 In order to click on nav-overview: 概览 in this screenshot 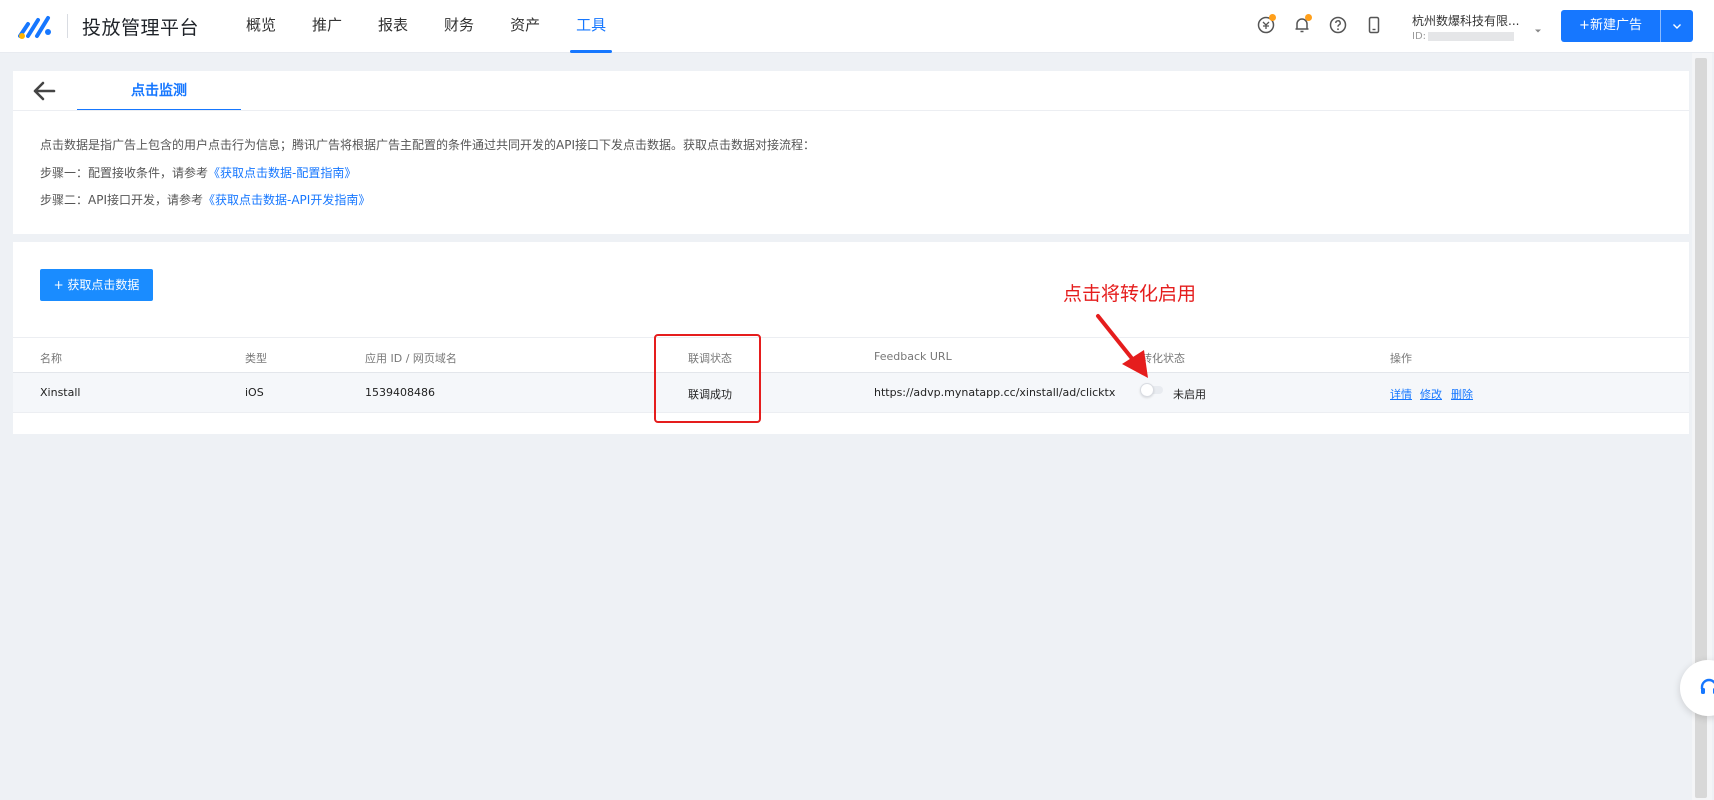, I will do `click(261, 26)`.